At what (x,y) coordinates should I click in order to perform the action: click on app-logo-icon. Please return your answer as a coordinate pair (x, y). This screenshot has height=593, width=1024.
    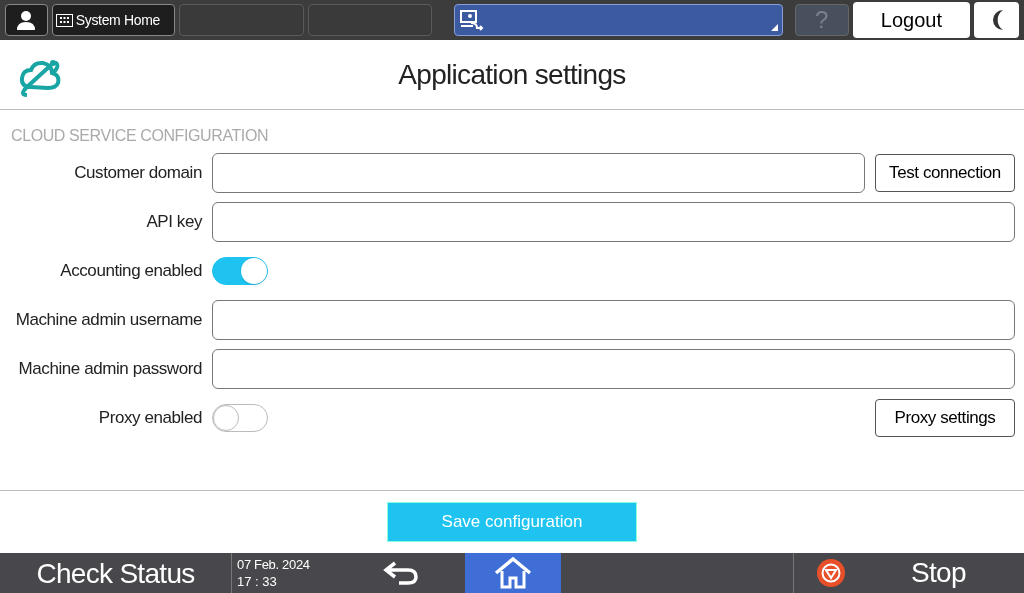
    Looking at the image, I should click on (40, 78).